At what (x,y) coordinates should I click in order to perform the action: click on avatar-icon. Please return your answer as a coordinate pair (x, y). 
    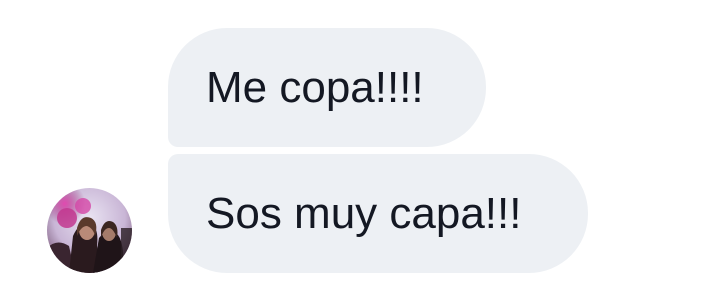
    Looking at the image, I should click on (89, 230).